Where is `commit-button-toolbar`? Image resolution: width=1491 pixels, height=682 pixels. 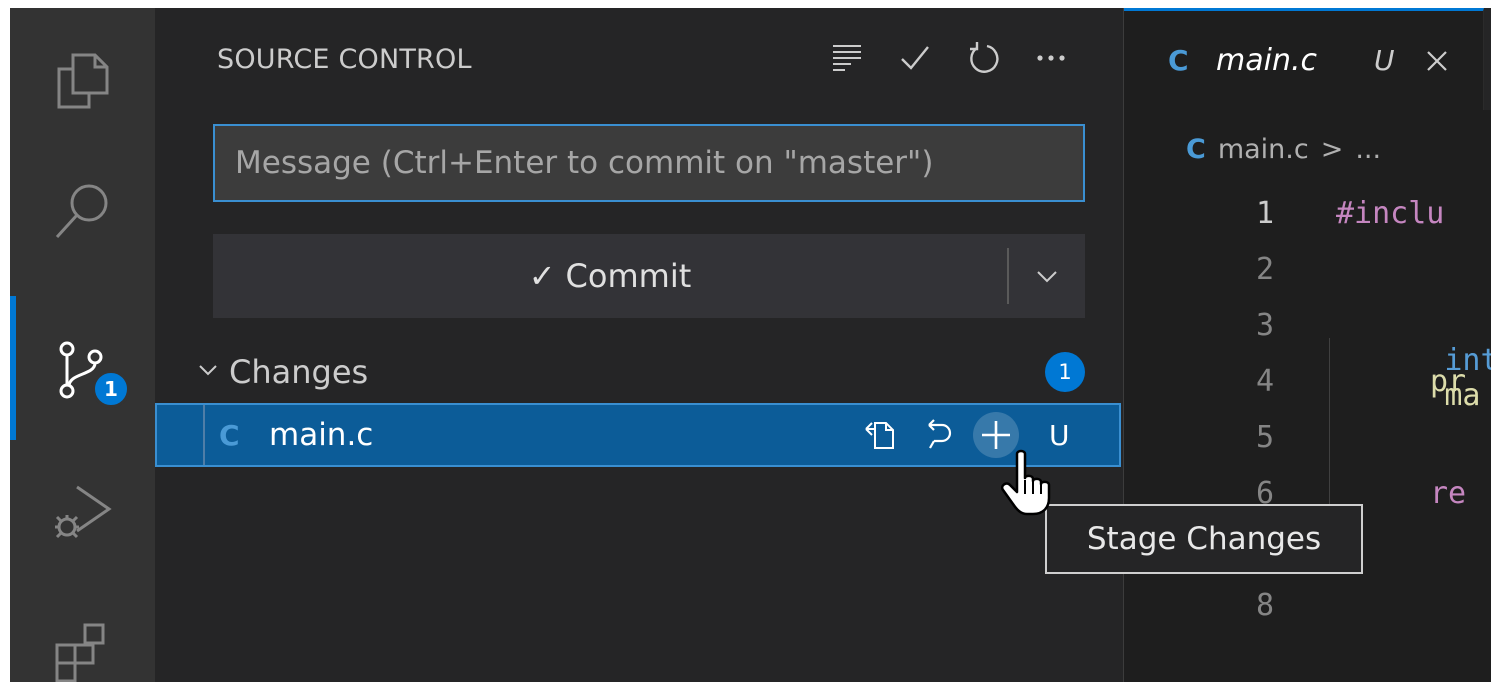 commit-button-toolbar is located at coordinates (915, 58).